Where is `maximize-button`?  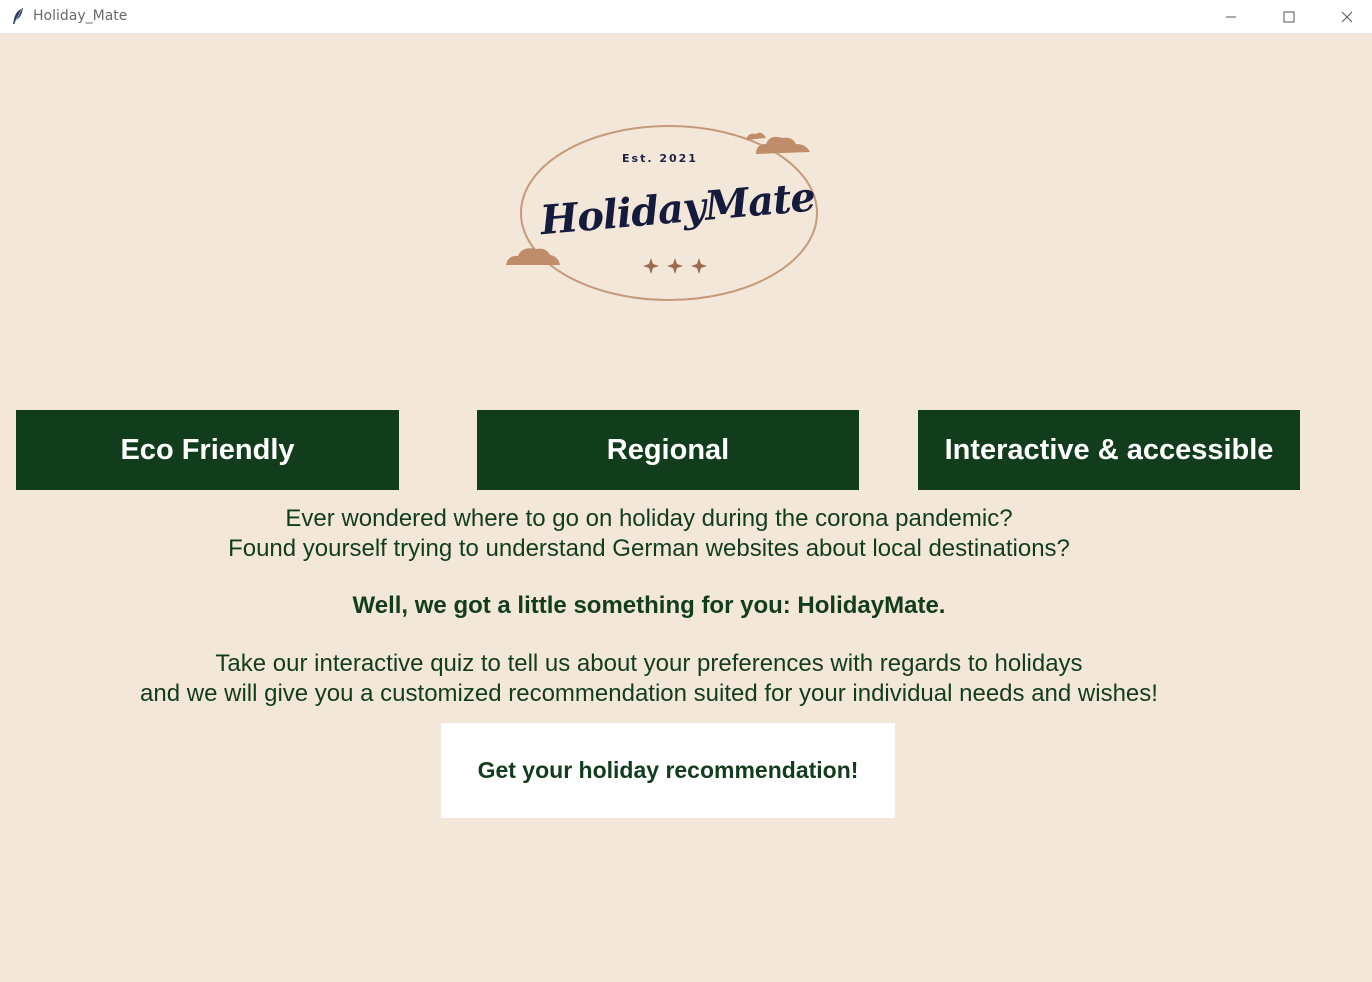 maximize-button is located at coordinates (1289, 16).